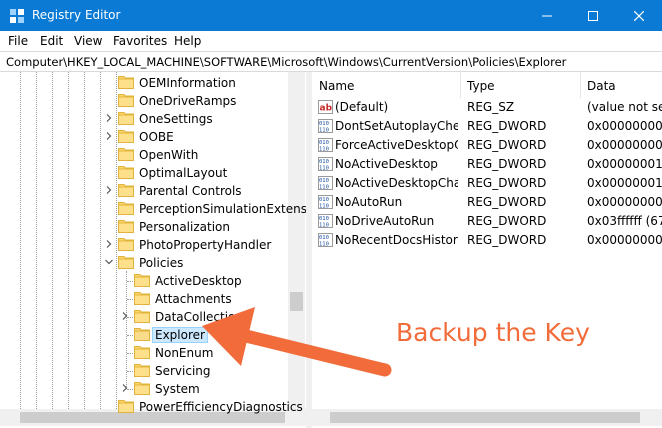 The height and width of the screenshot is (428, 662). I want to click on tree-node: Policies, so click(144, 263).